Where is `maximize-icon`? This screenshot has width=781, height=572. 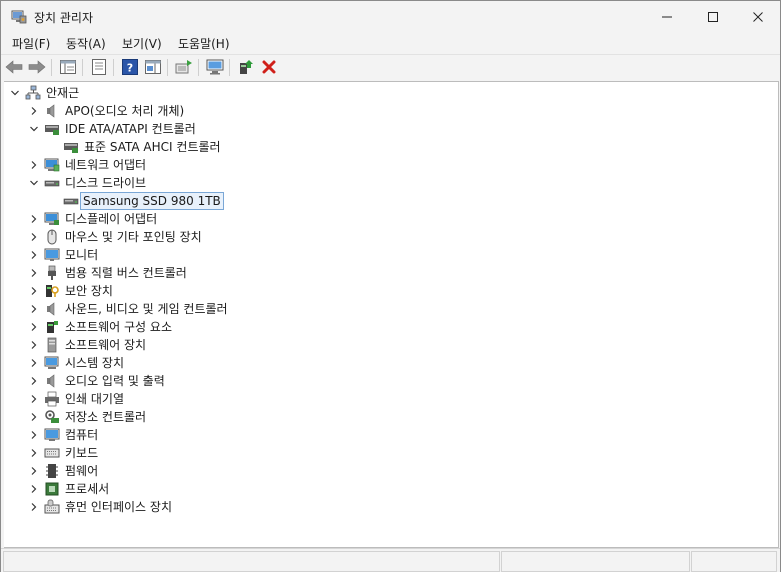 maximize-icon is located at coordinates (713, 16).